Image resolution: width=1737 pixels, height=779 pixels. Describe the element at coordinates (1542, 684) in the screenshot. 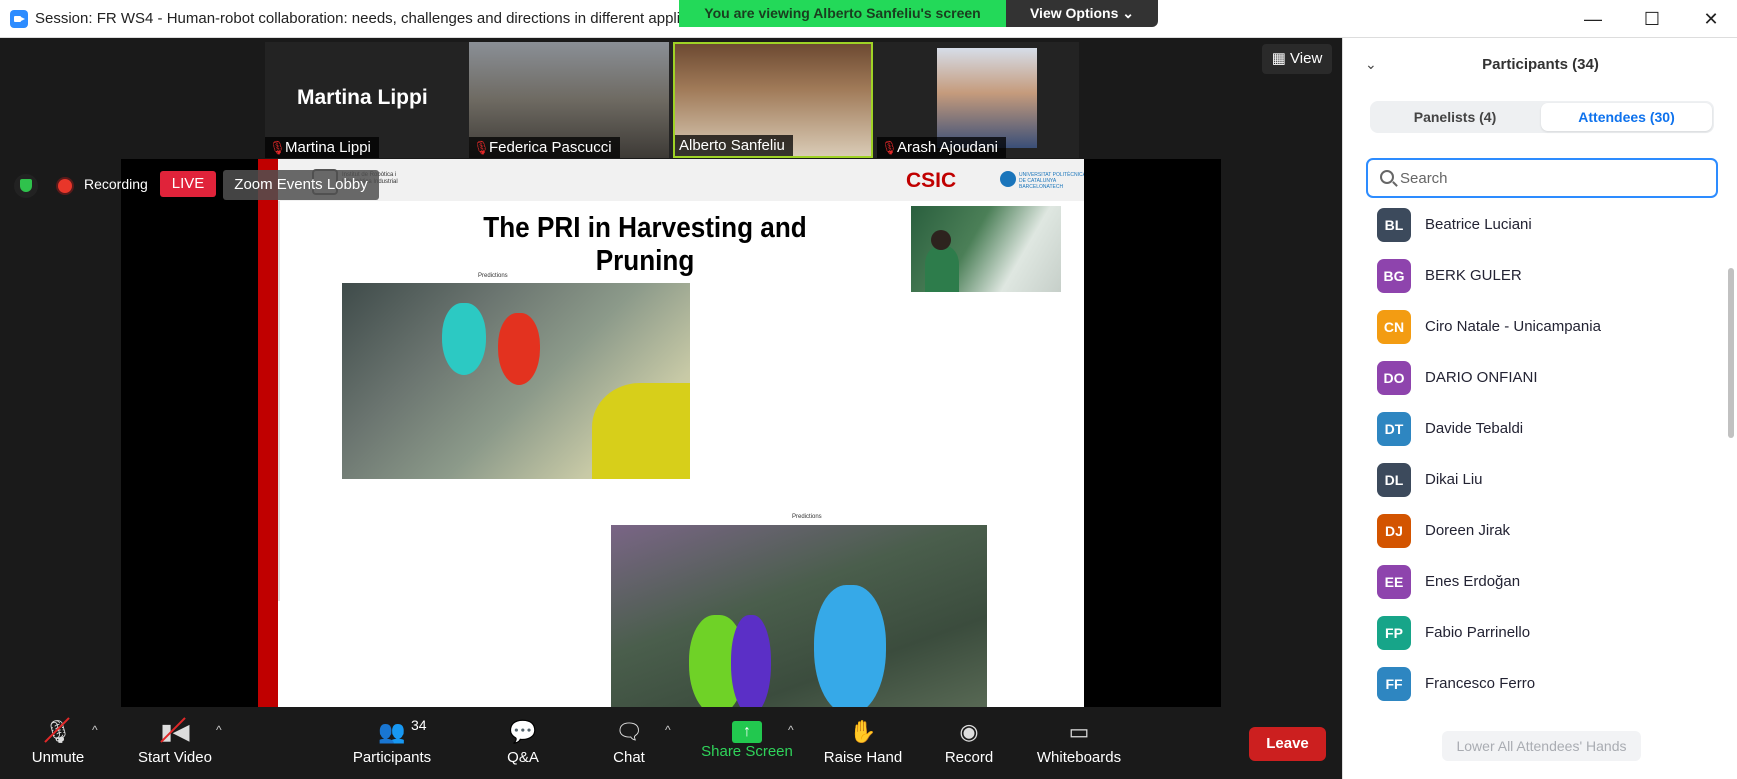

I see `list-item: FF Francesco Ferro` at that location.